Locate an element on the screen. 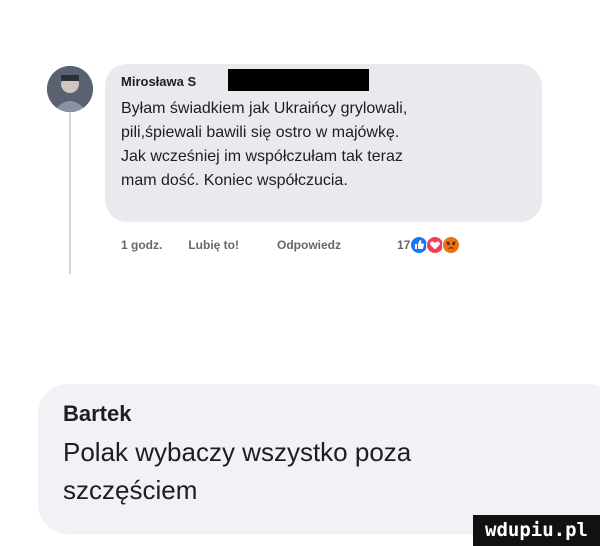  comment-line: mam dość. Koniec współczucia. is located at coordinates (234, 180).